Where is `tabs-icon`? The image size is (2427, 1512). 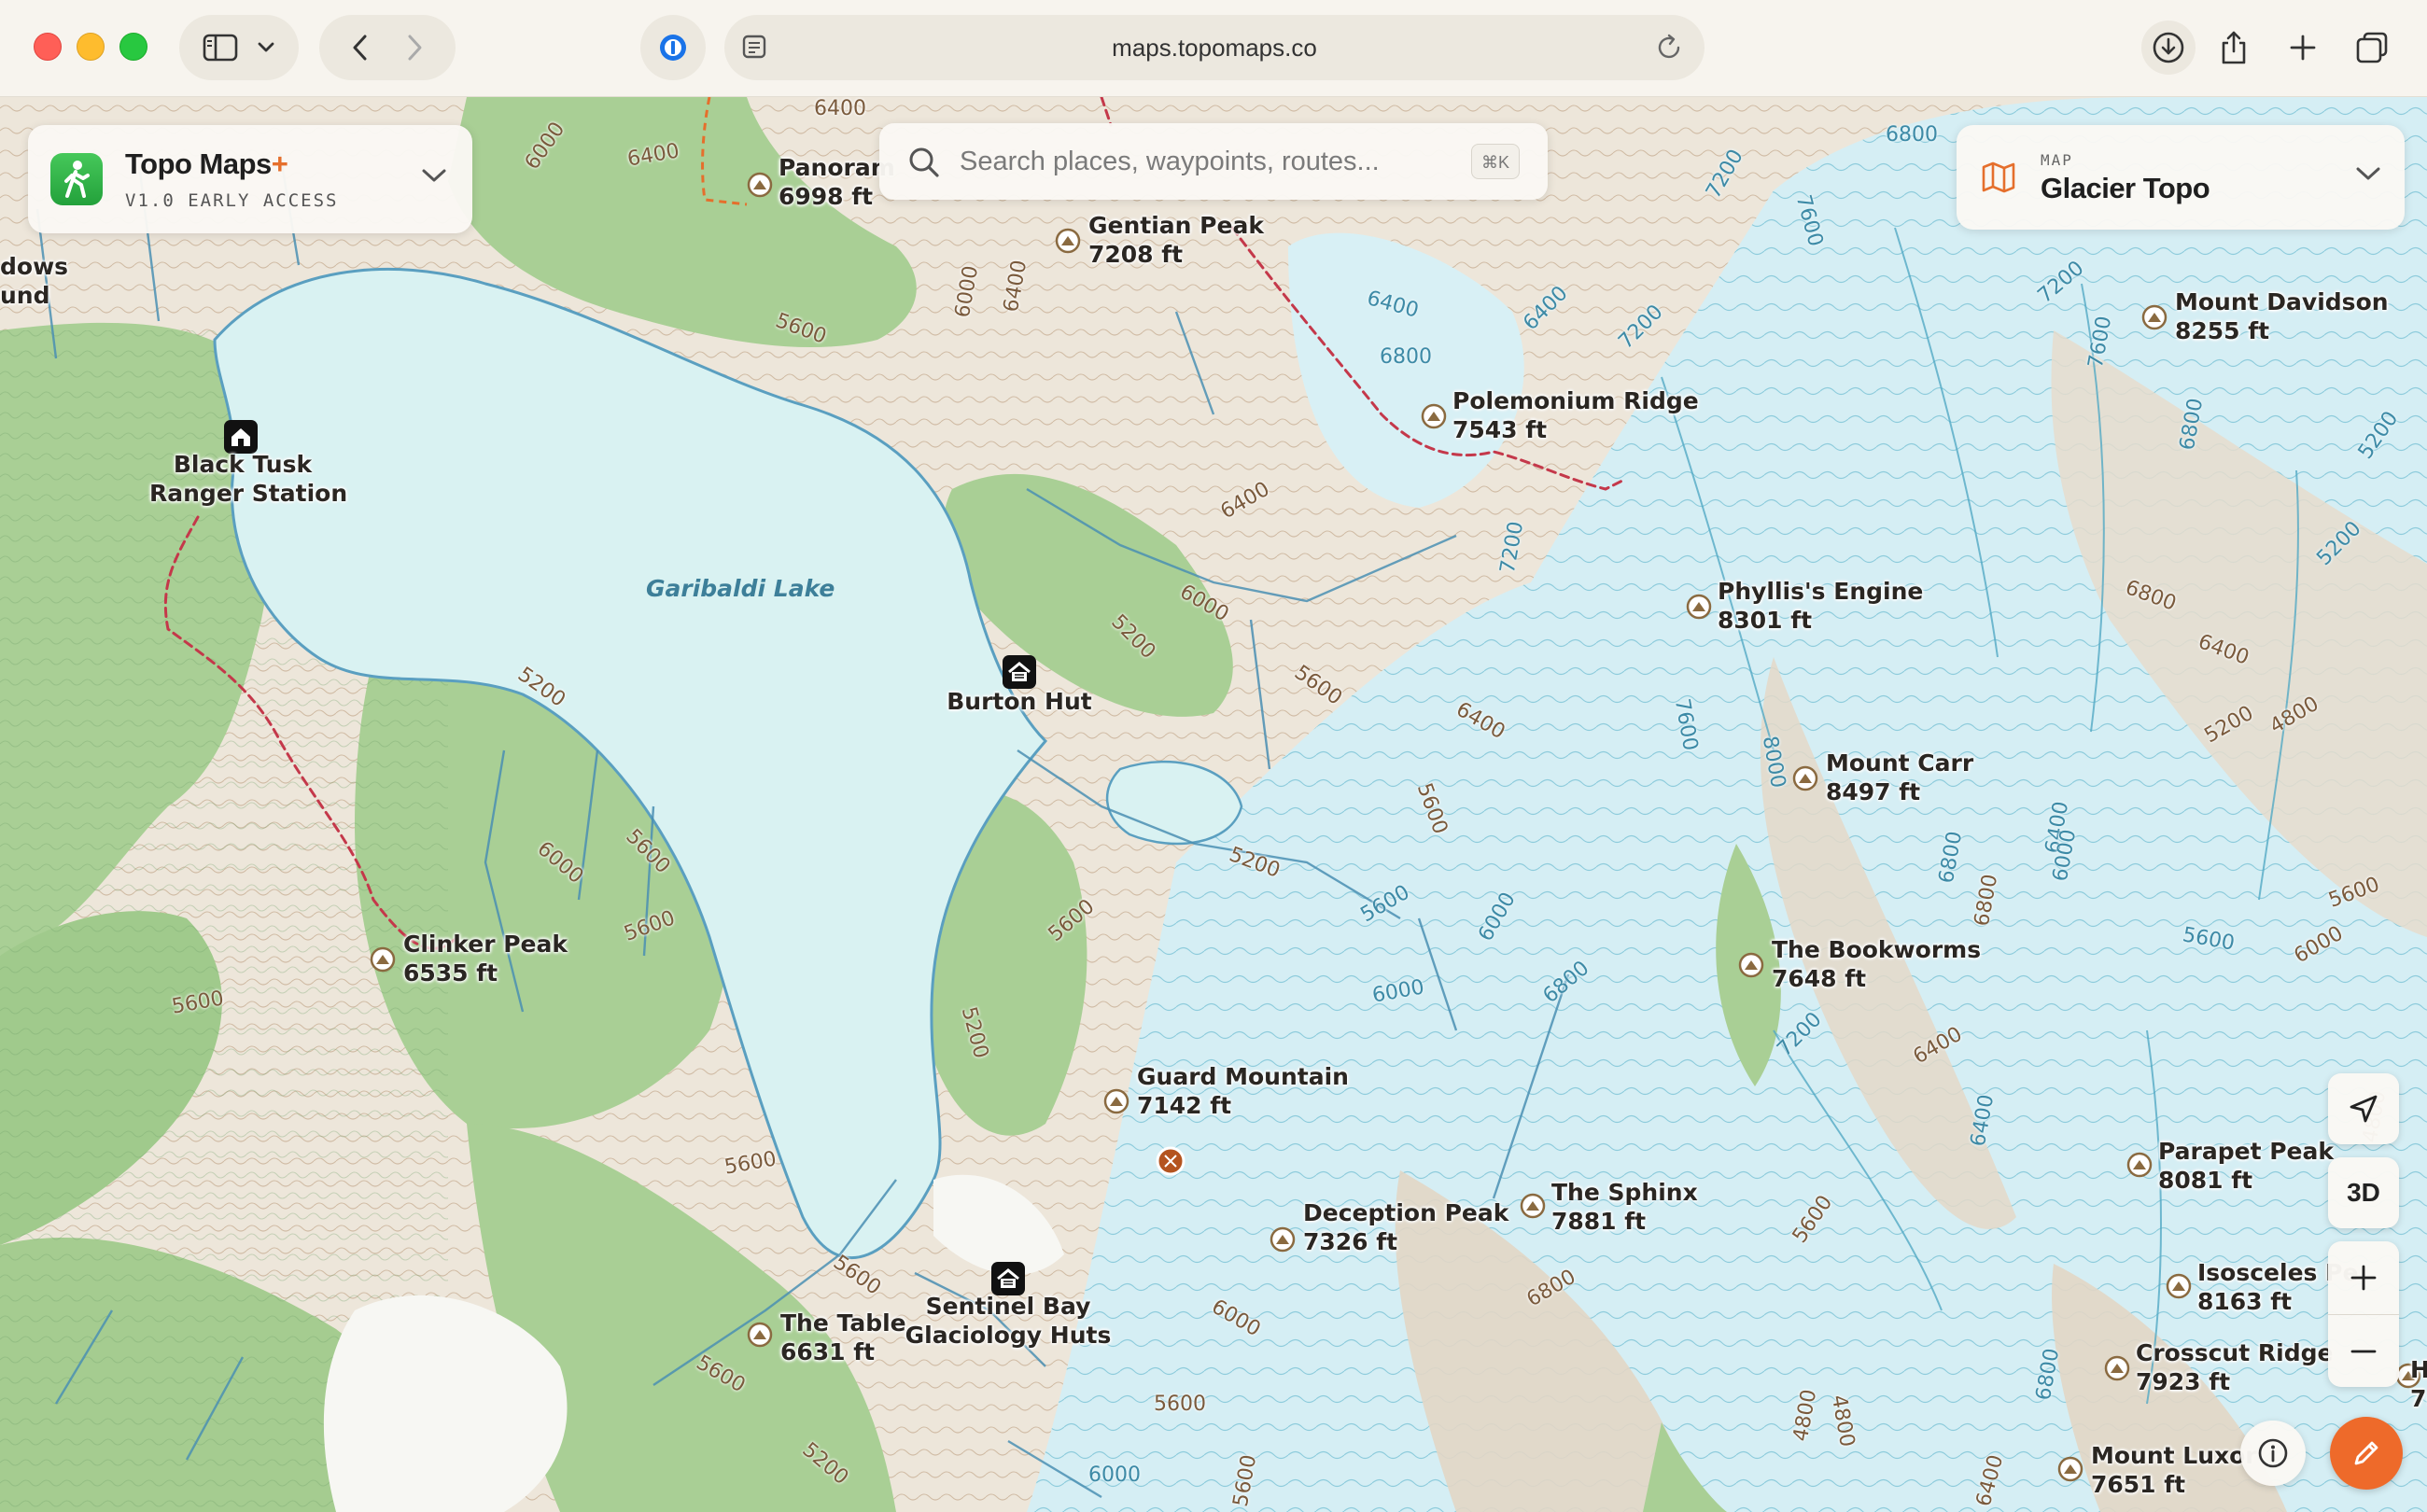
tabs-icon is located at coordinates (2372, 47).